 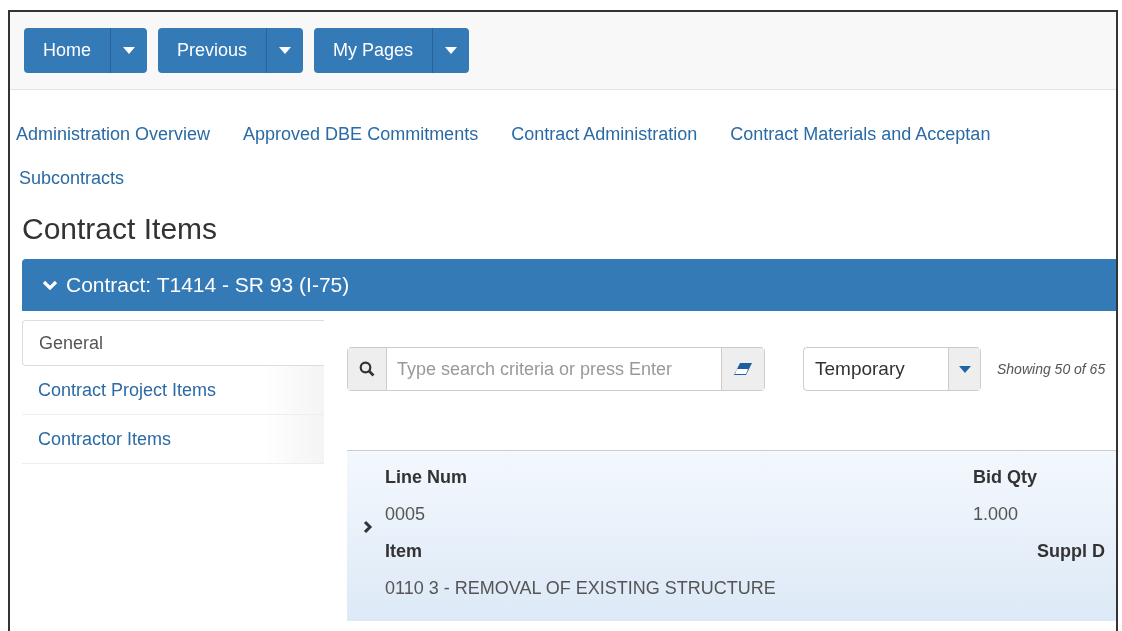 What do you see at coordinates (426, 477) in the screenshot?
I see `field-label: Line Num` at bounding box center [426, 477].